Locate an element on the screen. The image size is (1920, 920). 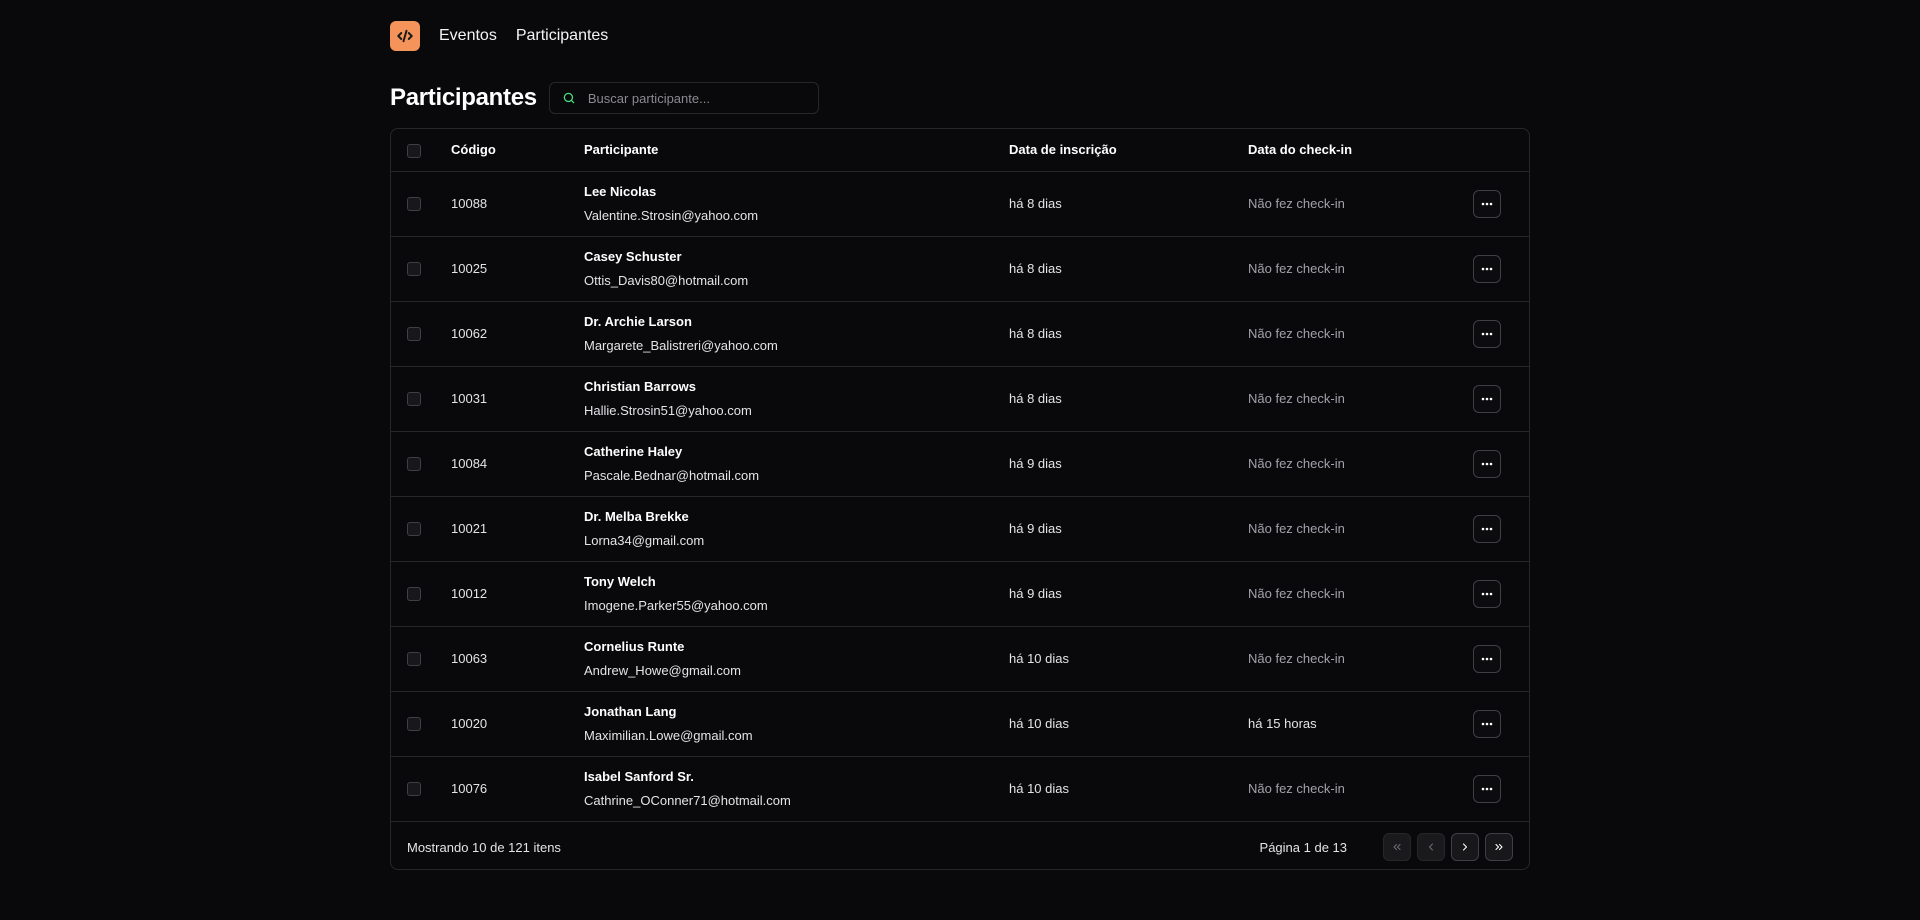
participant-name: Dr. Melba Brekke is located at coordinates (636, 516).